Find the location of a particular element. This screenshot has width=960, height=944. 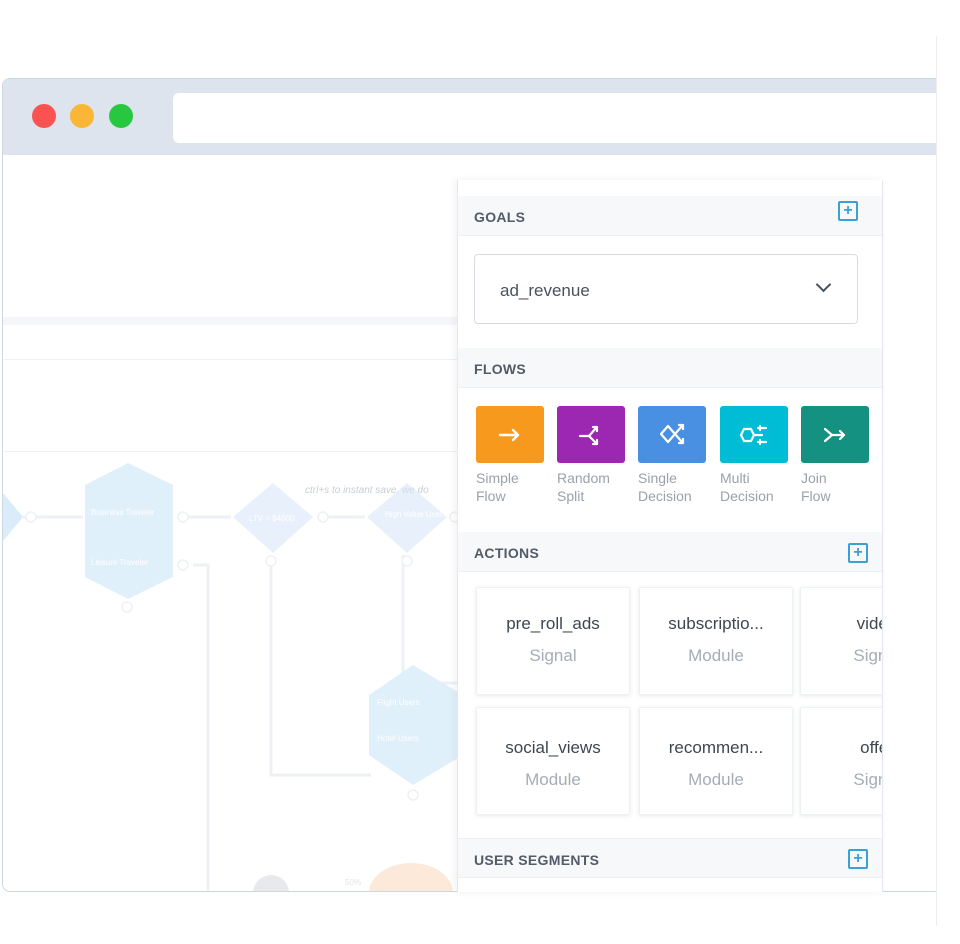

flow-random-split-tile is located at coordinates (591, 434).